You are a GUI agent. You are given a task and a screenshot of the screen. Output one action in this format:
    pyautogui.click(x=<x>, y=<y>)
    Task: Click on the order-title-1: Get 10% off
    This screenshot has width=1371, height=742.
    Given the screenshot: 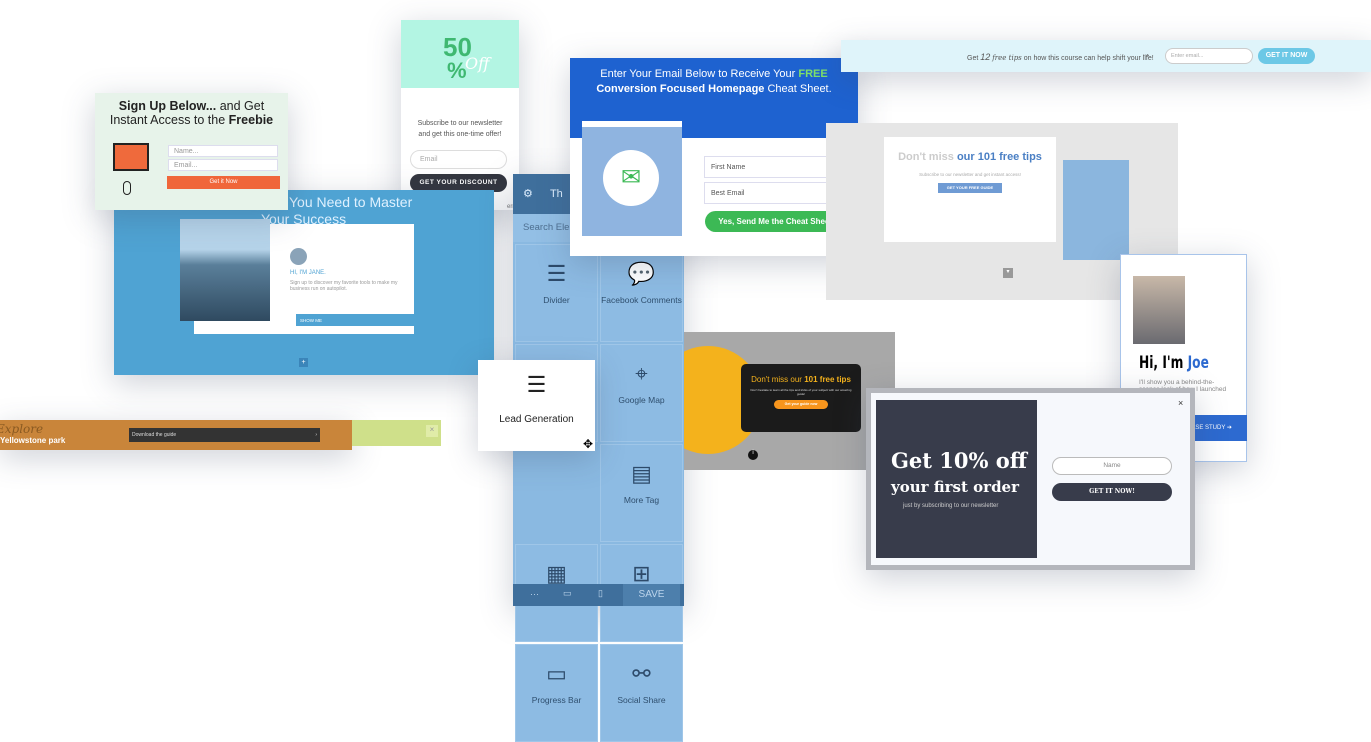 What is the action you would take?
    pyautogui.click(x=959, y=460)
    